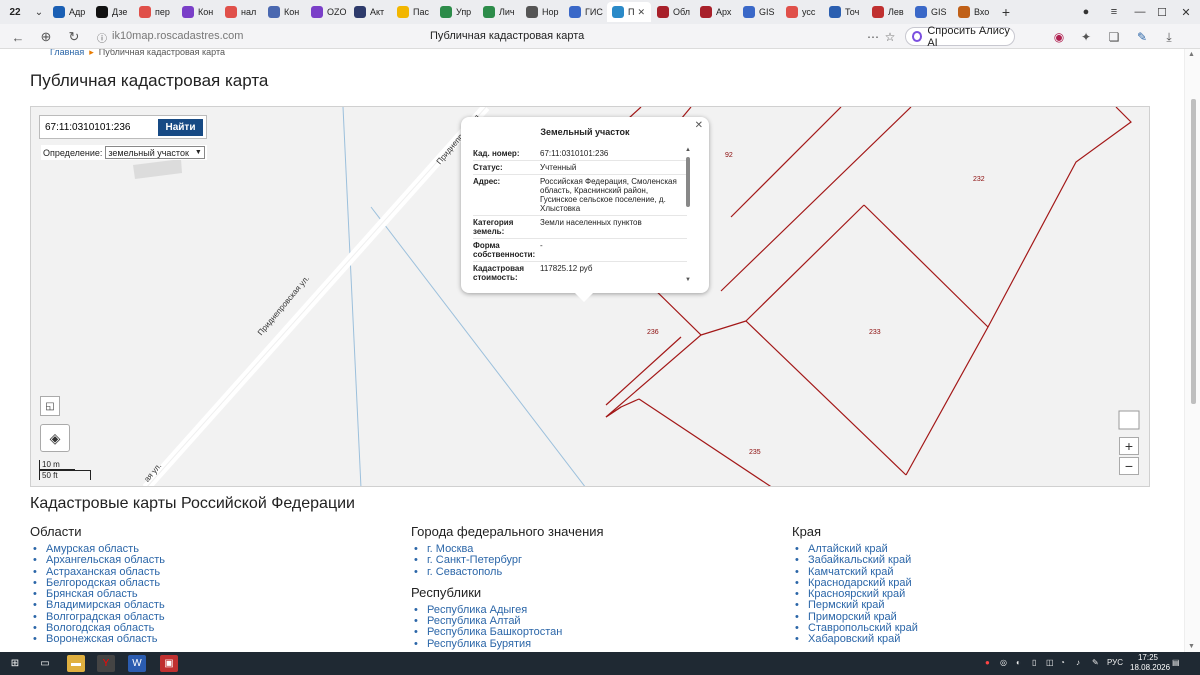 The width and height of the screenshot is (1200, 675). What do you see at coordinates (1086, 12) in the screenshot?
I see `tabs-menu-icon: ●` at bounding box center [1086, 12].